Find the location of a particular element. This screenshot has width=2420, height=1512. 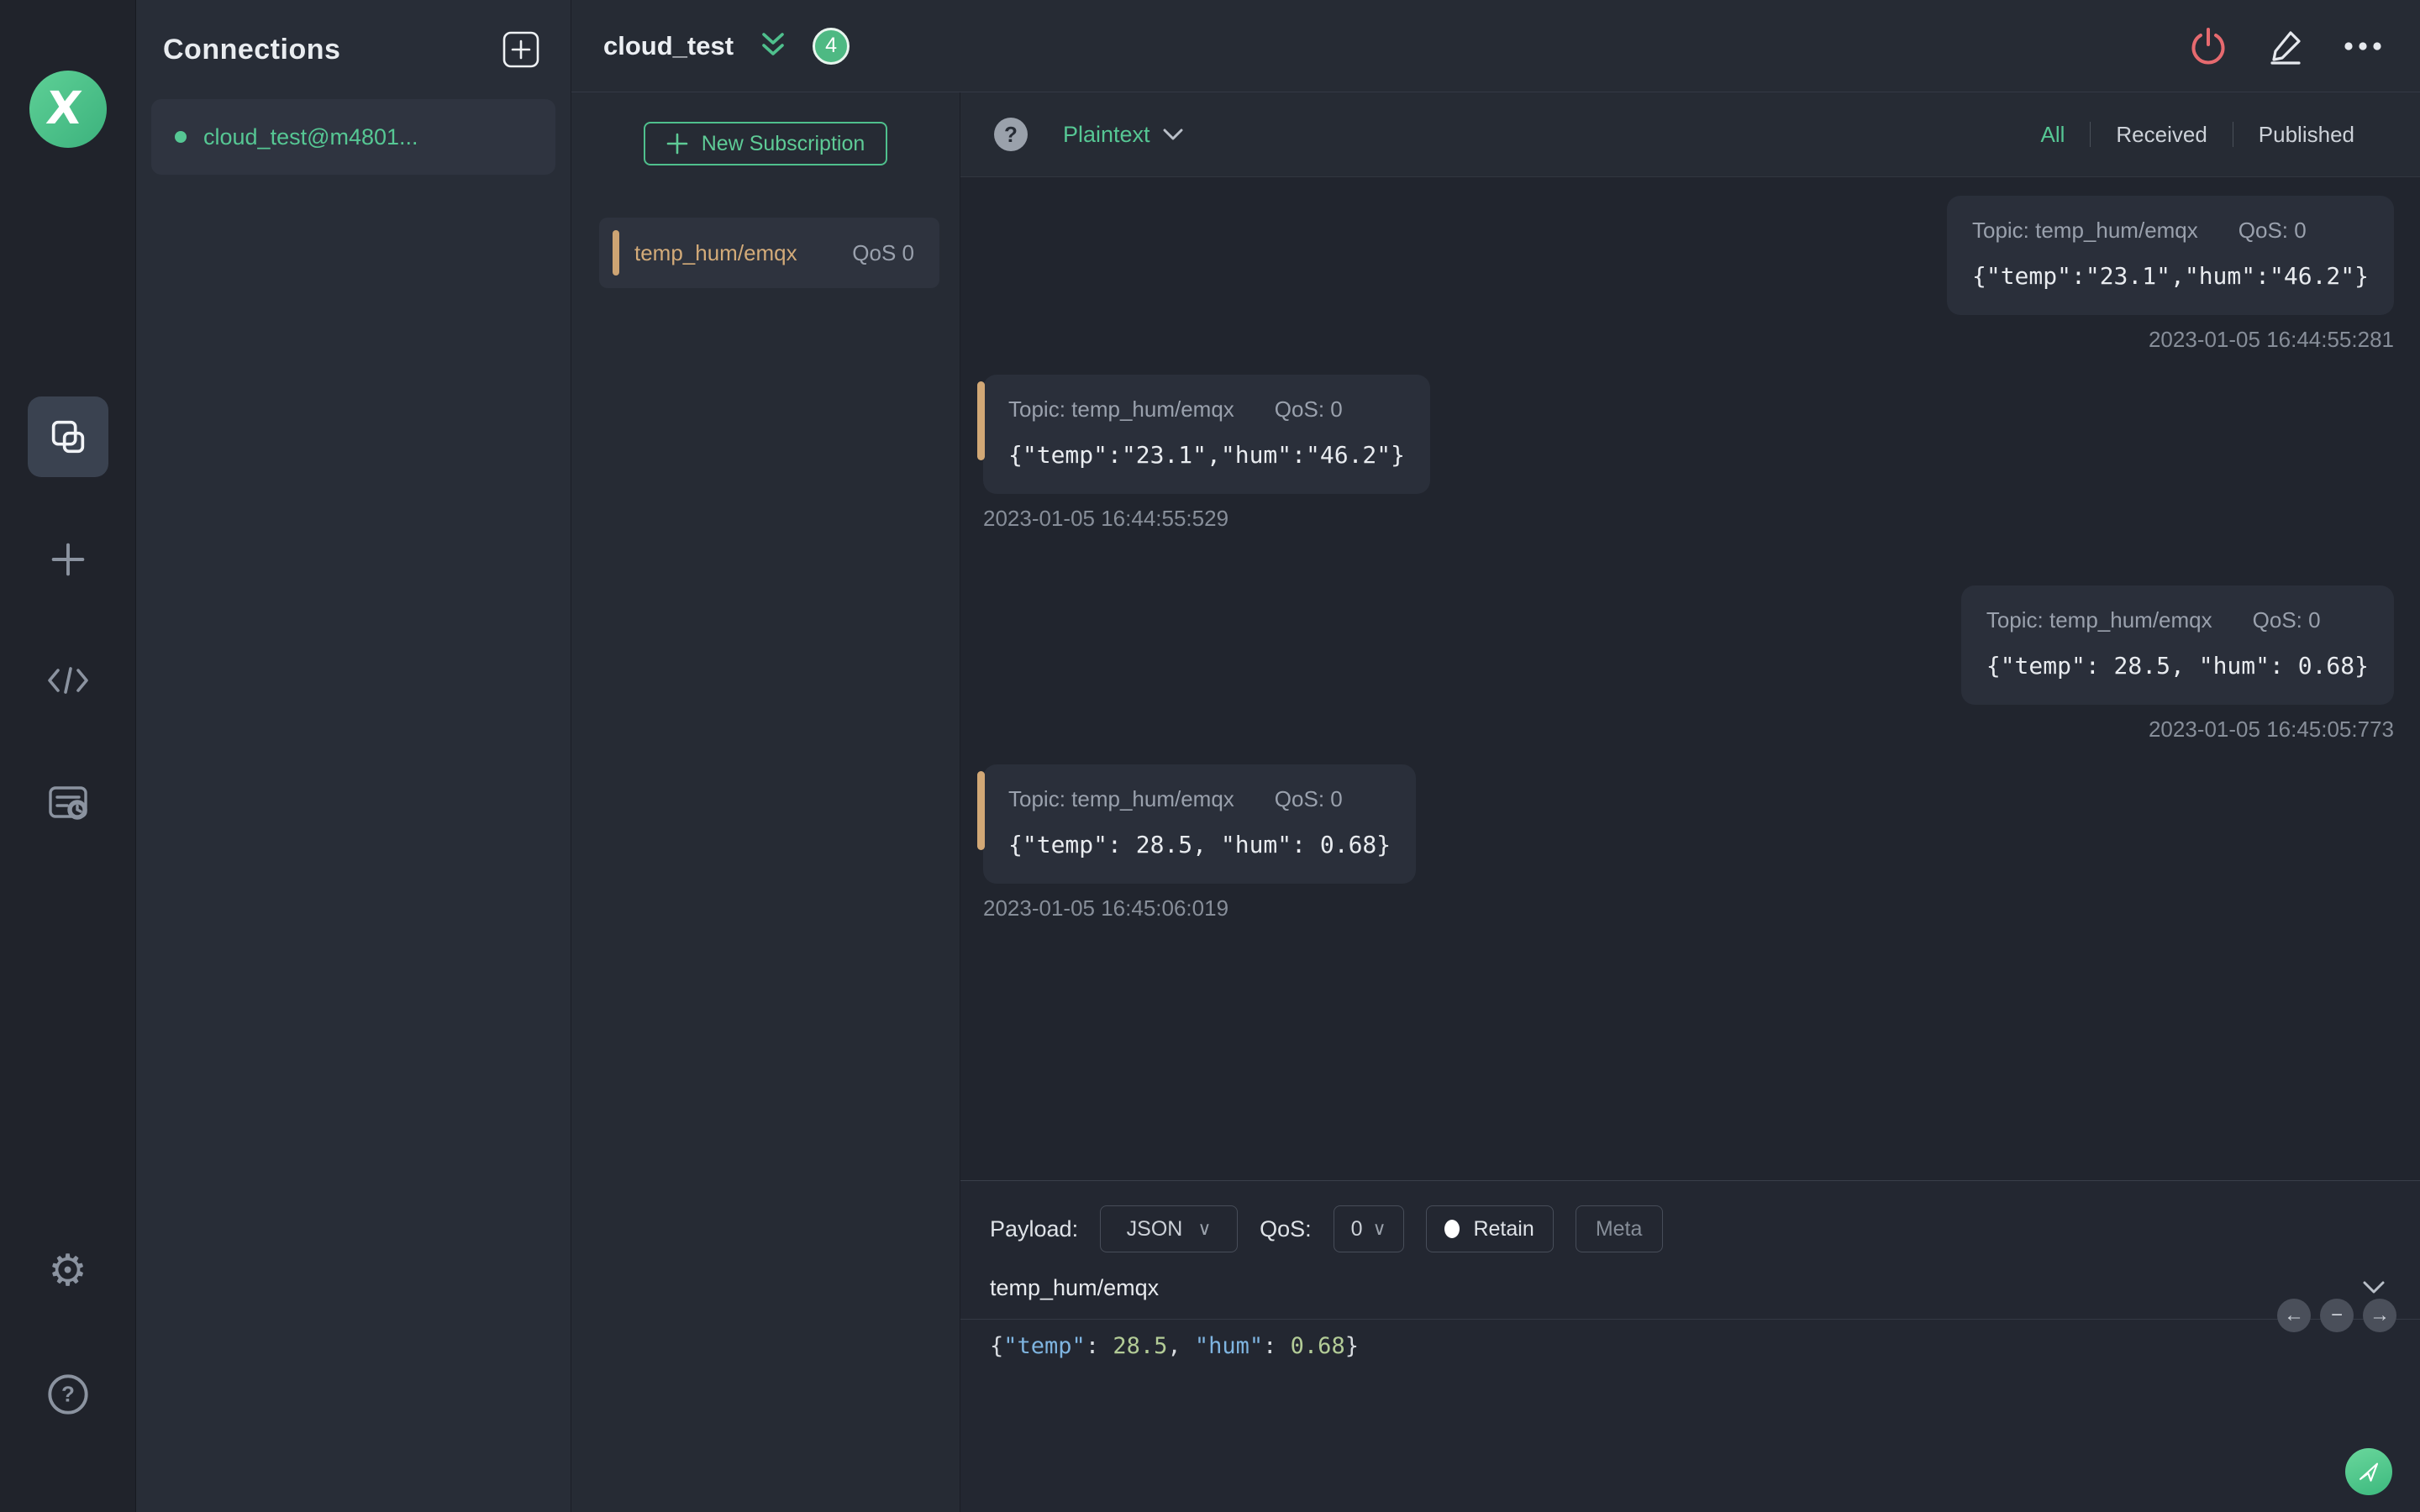

new-subscription-label: New Subscription is located at coordinates (783, 143).